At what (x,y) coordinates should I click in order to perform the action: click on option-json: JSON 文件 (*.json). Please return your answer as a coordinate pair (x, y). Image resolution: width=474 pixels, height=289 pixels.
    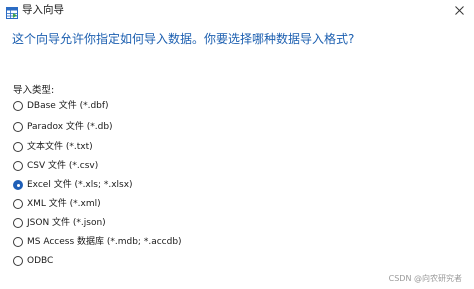
    Looking at the image, I should click on (59, 223).